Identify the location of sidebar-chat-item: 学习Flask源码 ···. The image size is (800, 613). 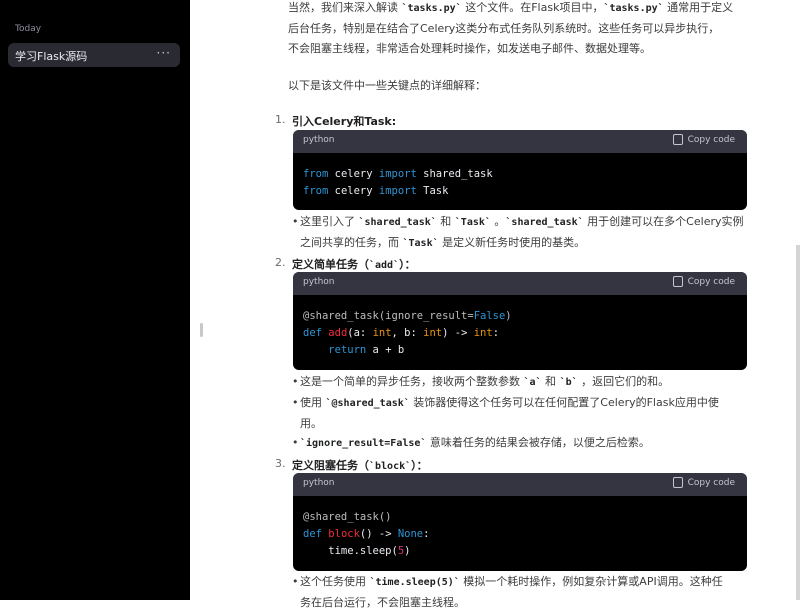
(94, 55).